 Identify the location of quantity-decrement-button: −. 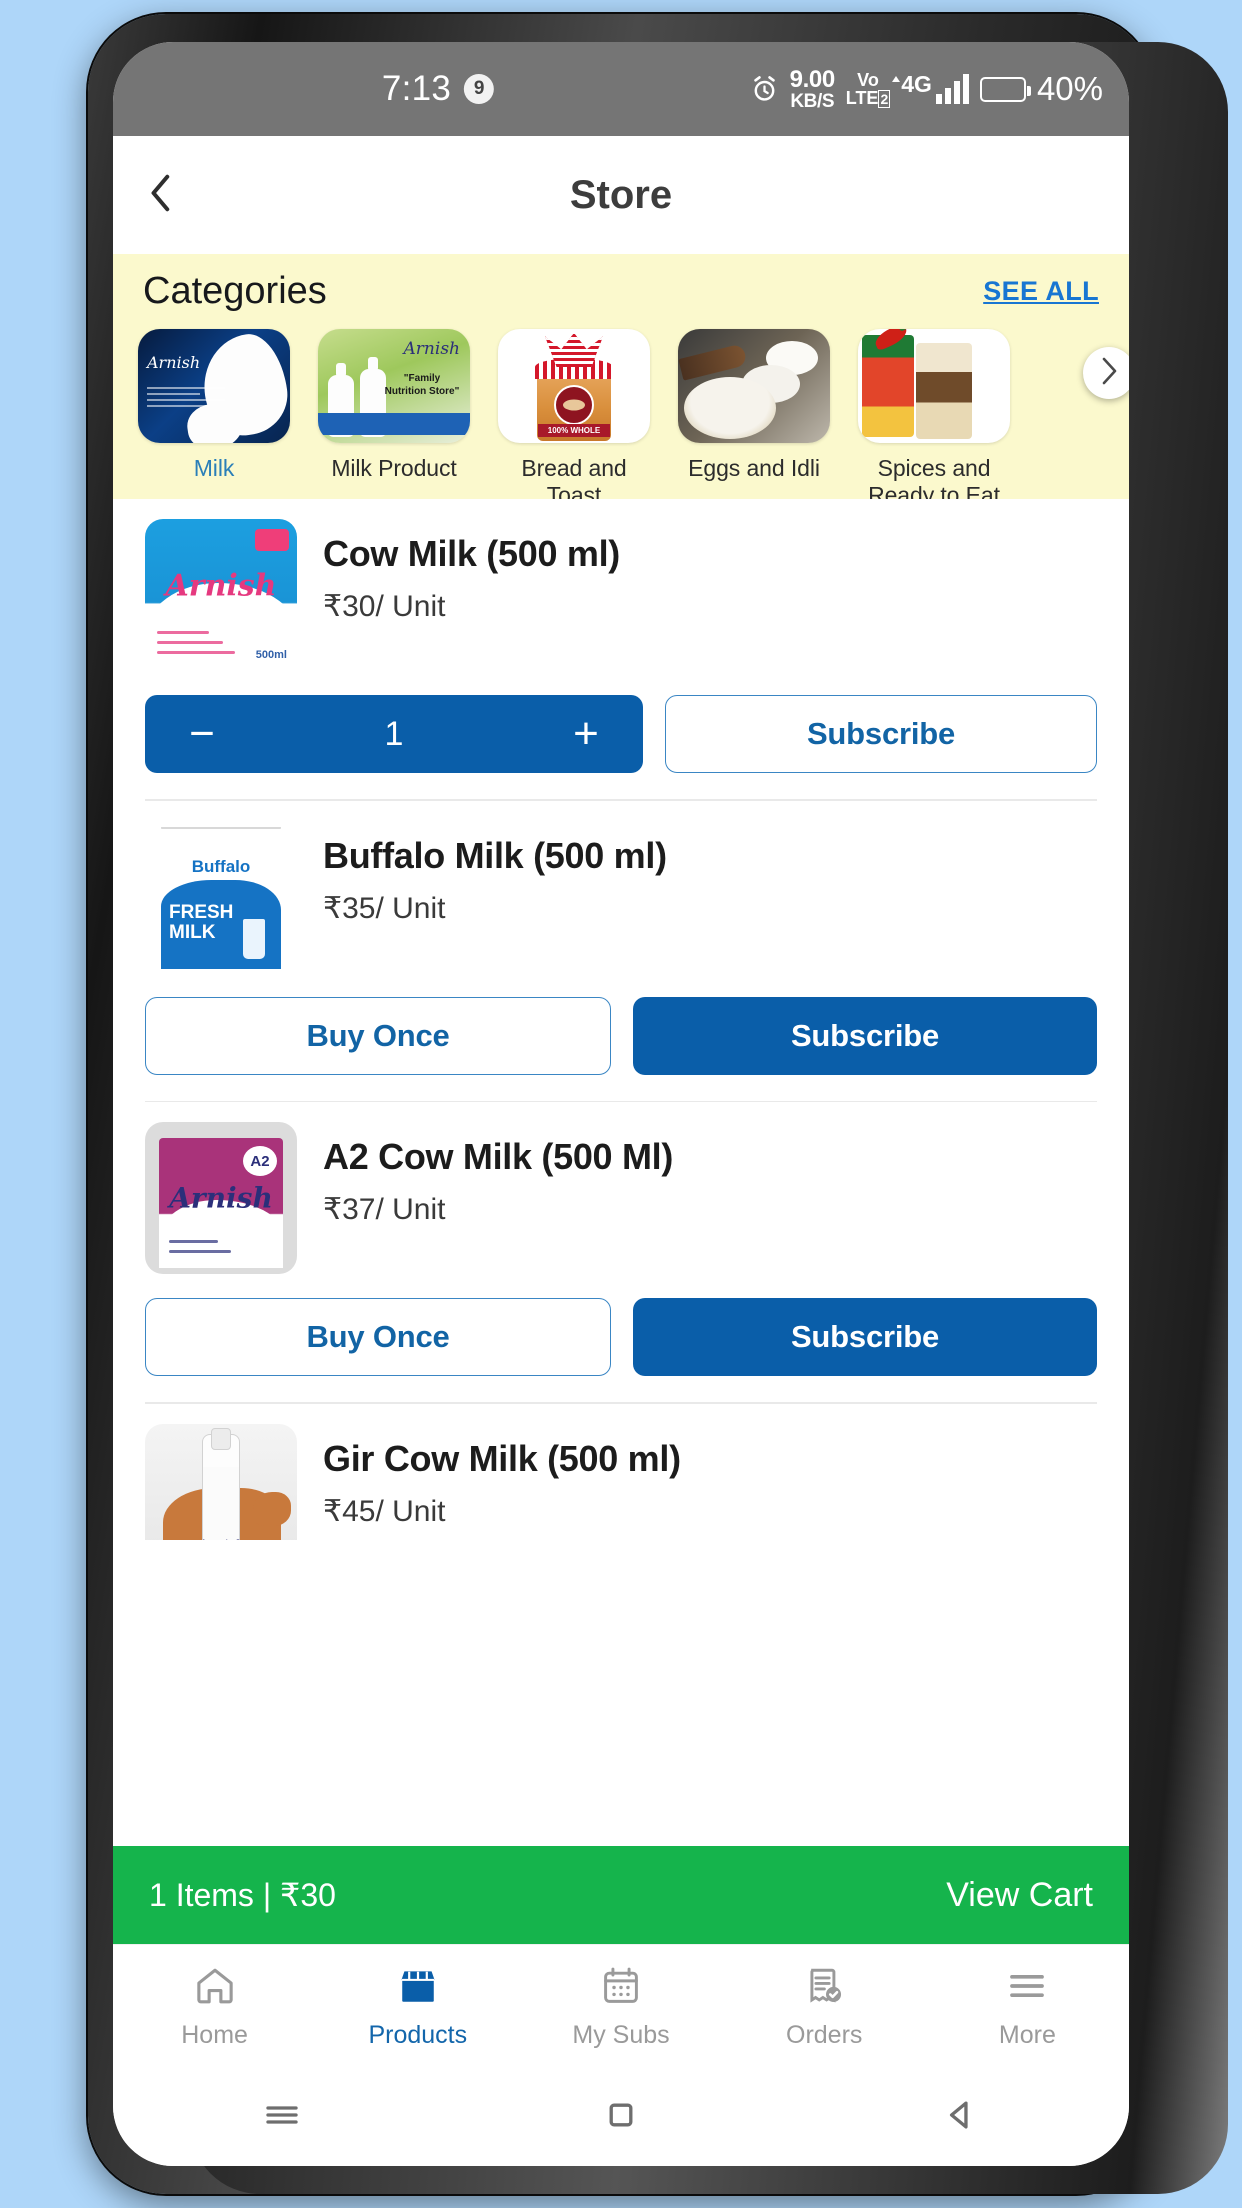
(202, 734).